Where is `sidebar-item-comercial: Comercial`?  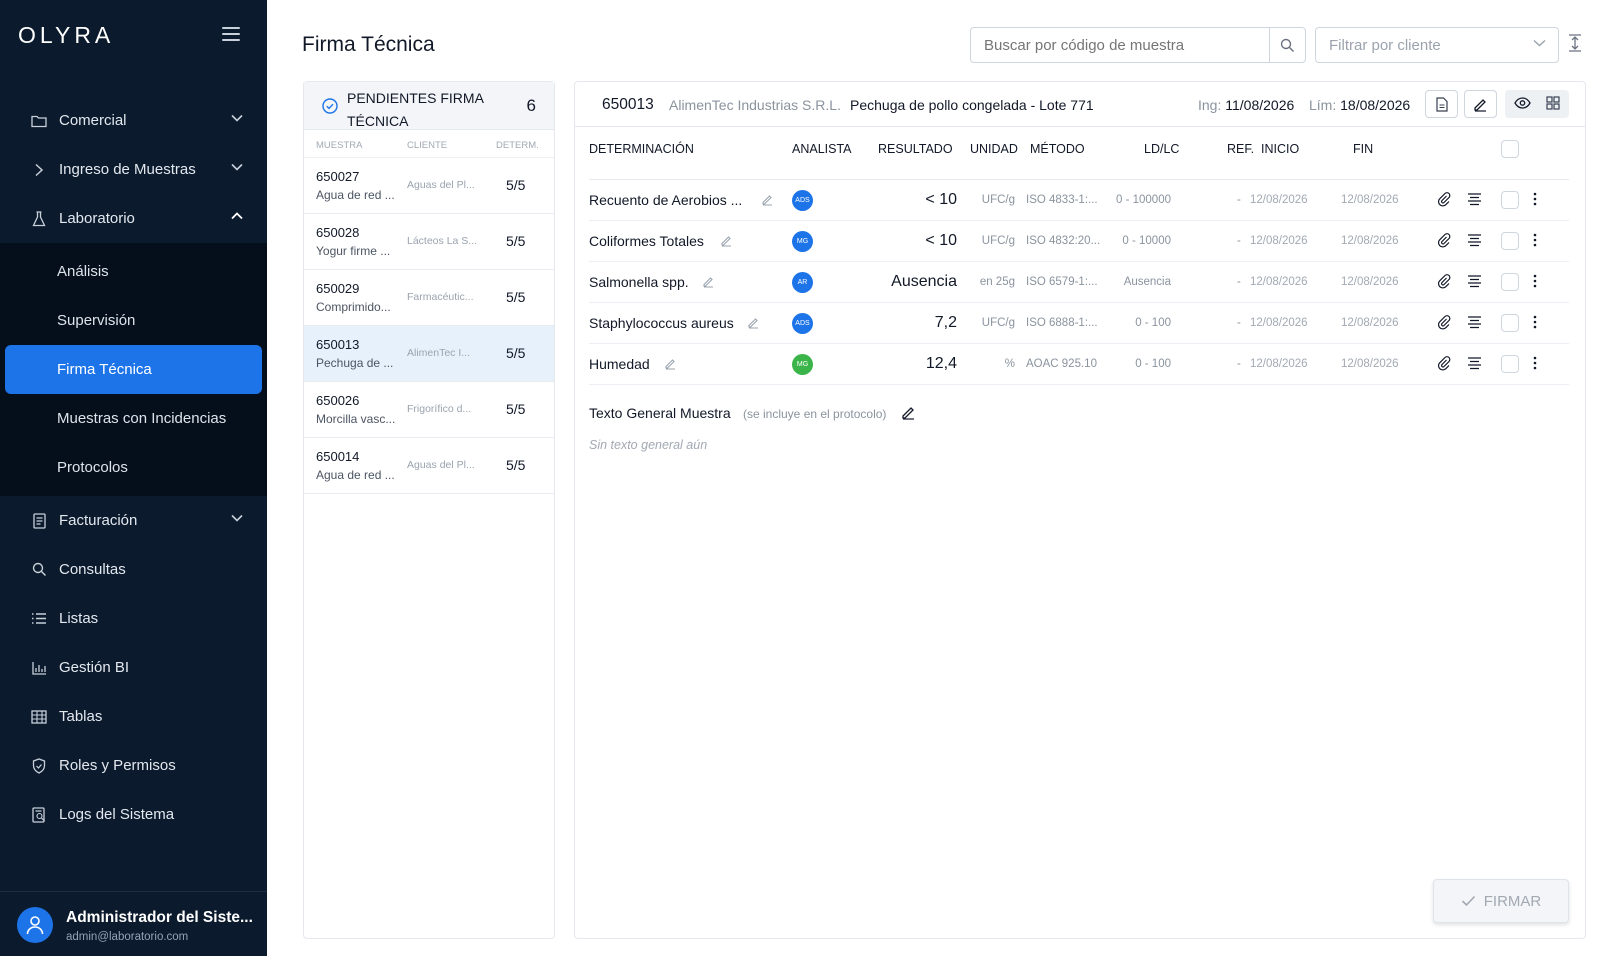
sidebar-item-comercial: Comercial is located at coordinates (133, 120).